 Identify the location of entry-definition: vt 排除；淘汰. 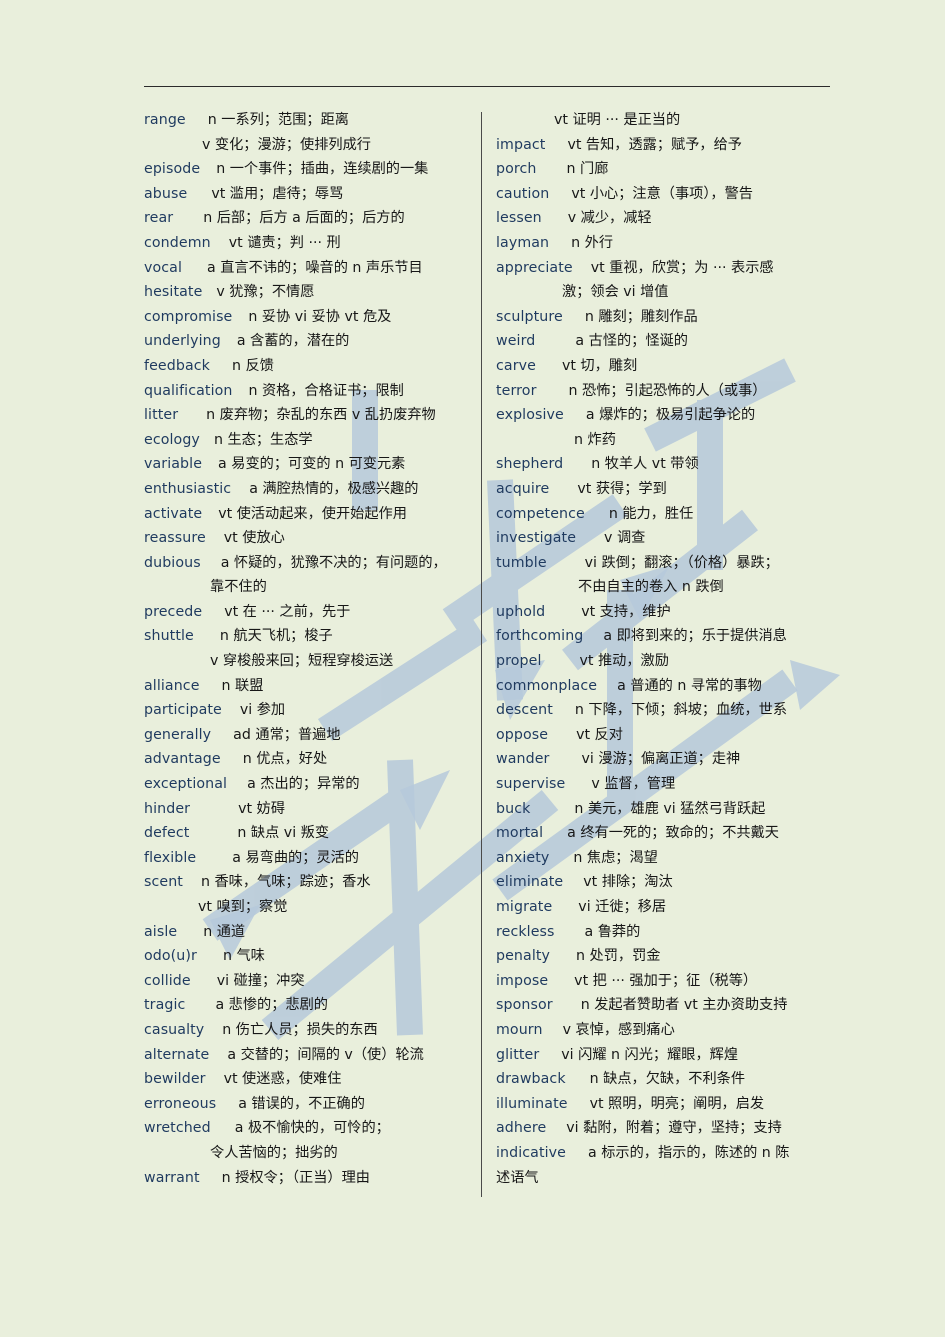
(628, 882).